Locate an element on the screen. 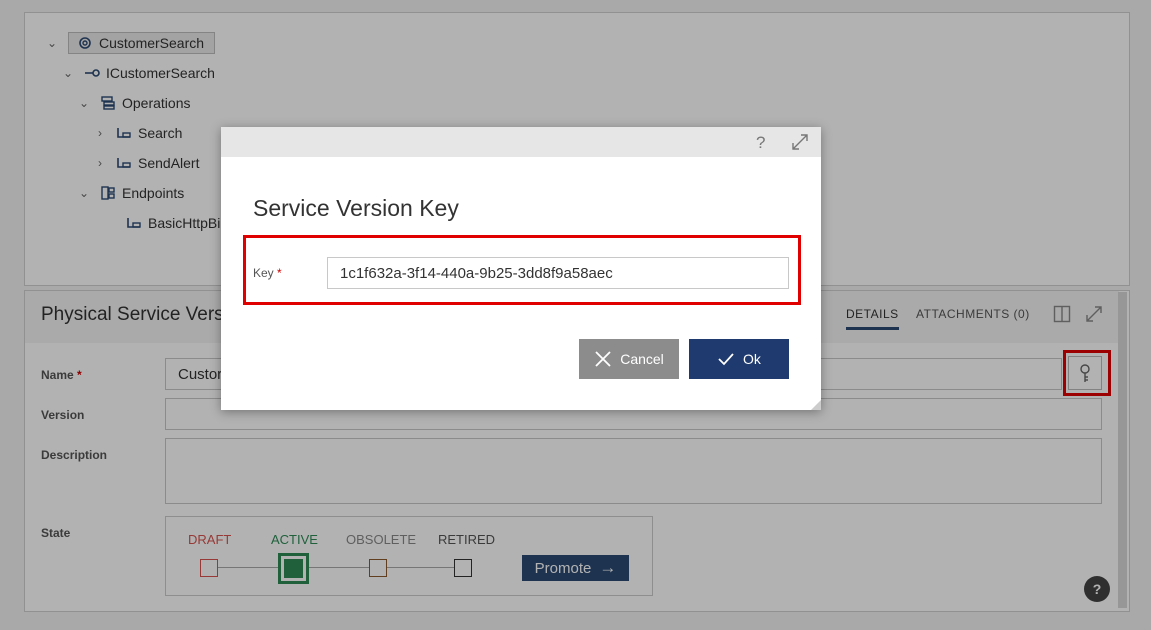 The width and height of the screenshot is (1151, 630). close-icon is located at coordinates (603, 359).